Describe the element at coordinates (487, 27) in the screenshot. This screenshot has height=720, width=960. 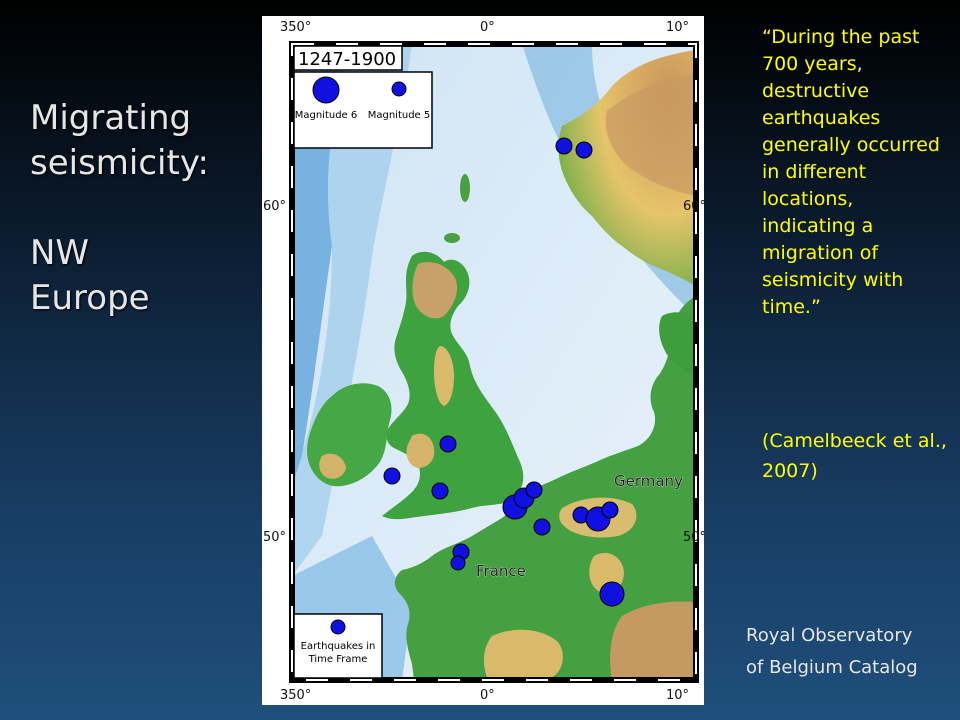
I see `tick-top-0: 0°` at that location.